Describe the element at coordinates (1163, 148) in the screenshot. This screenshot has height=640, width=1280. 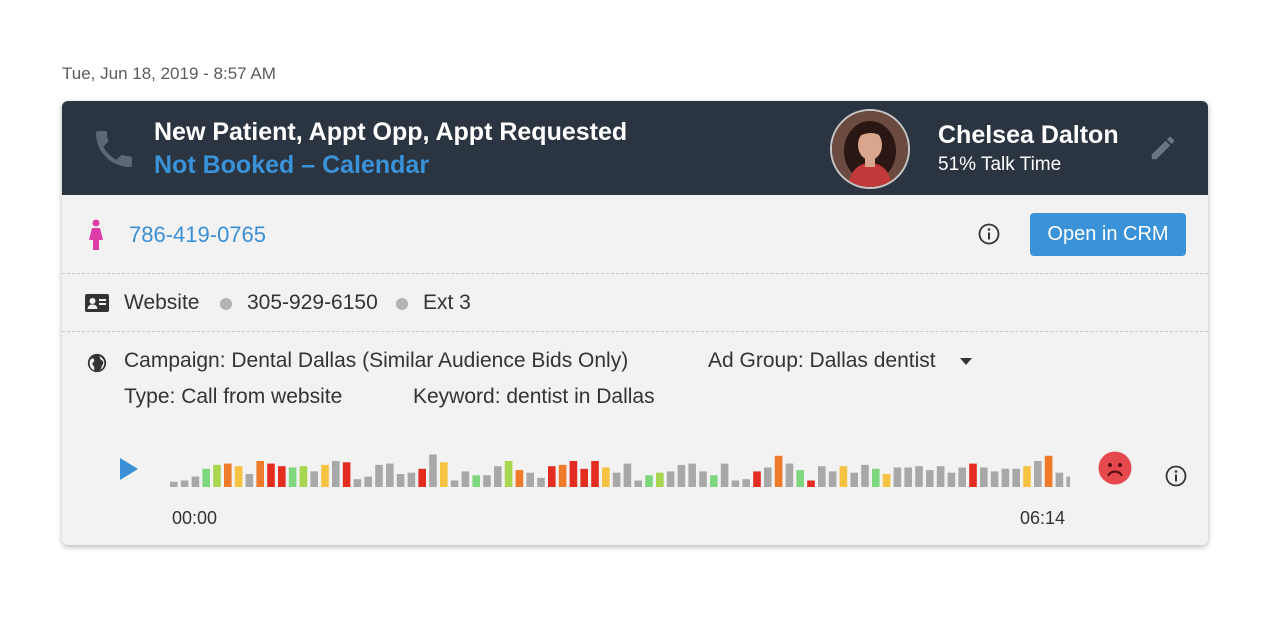
I see `pencil-icon` at that location.